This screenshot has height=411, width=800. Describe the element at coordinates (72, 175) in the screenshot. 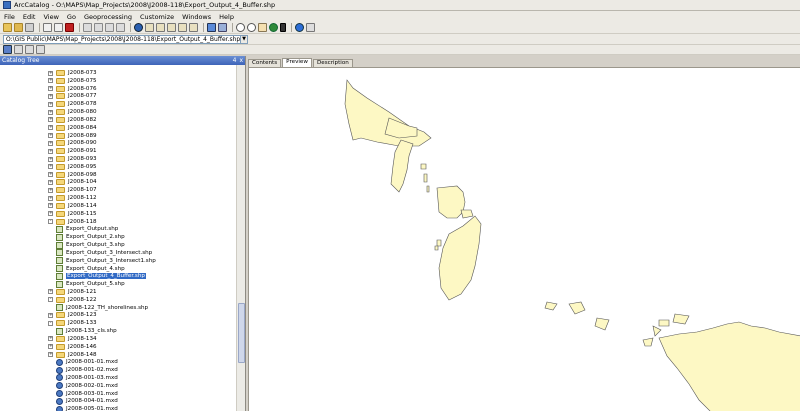

I see `tree-item: + J2008-098` at that location.